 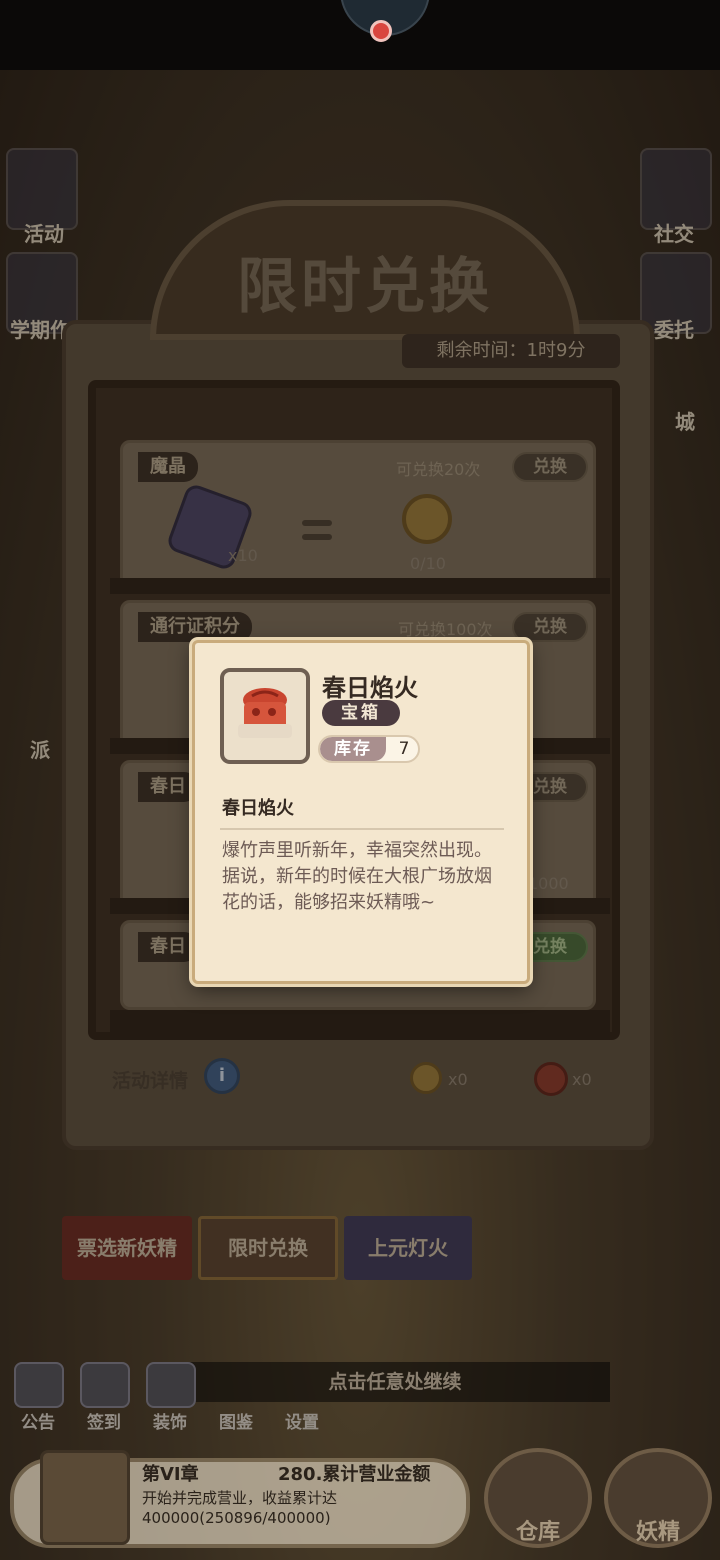 I want to click on nav-label-decoration: 装饰, so click(x=170, y=1423).